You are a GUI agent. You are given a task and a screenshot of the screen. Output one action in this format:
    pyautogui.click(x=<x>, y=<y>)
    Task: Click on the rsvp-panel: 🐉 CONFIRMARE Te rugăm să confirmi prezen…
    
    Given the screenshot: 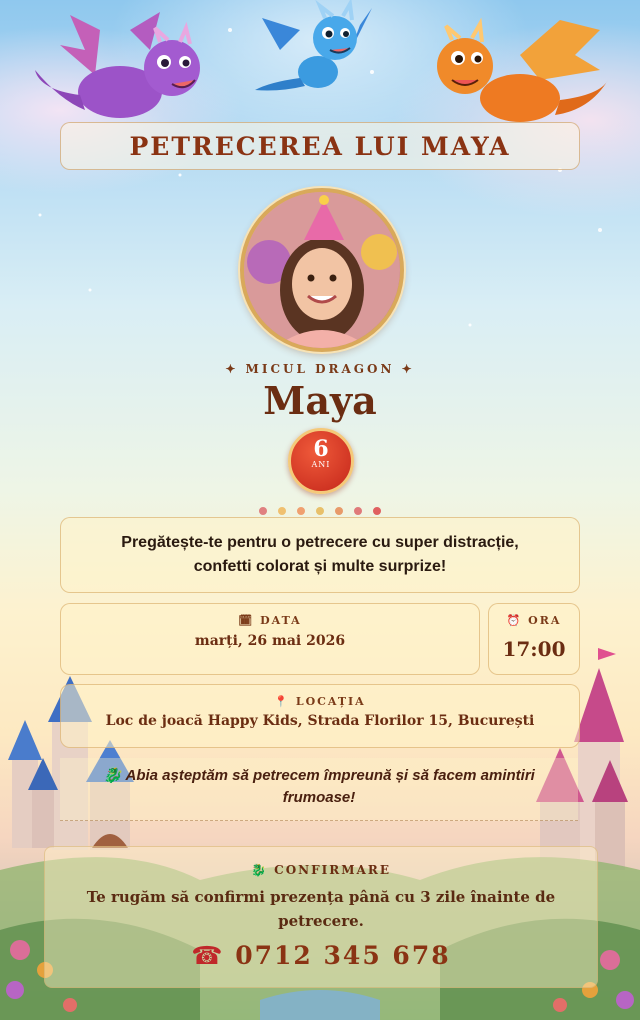 What is the action you would take?
    pyautogui.click(x=321, y=917)
    